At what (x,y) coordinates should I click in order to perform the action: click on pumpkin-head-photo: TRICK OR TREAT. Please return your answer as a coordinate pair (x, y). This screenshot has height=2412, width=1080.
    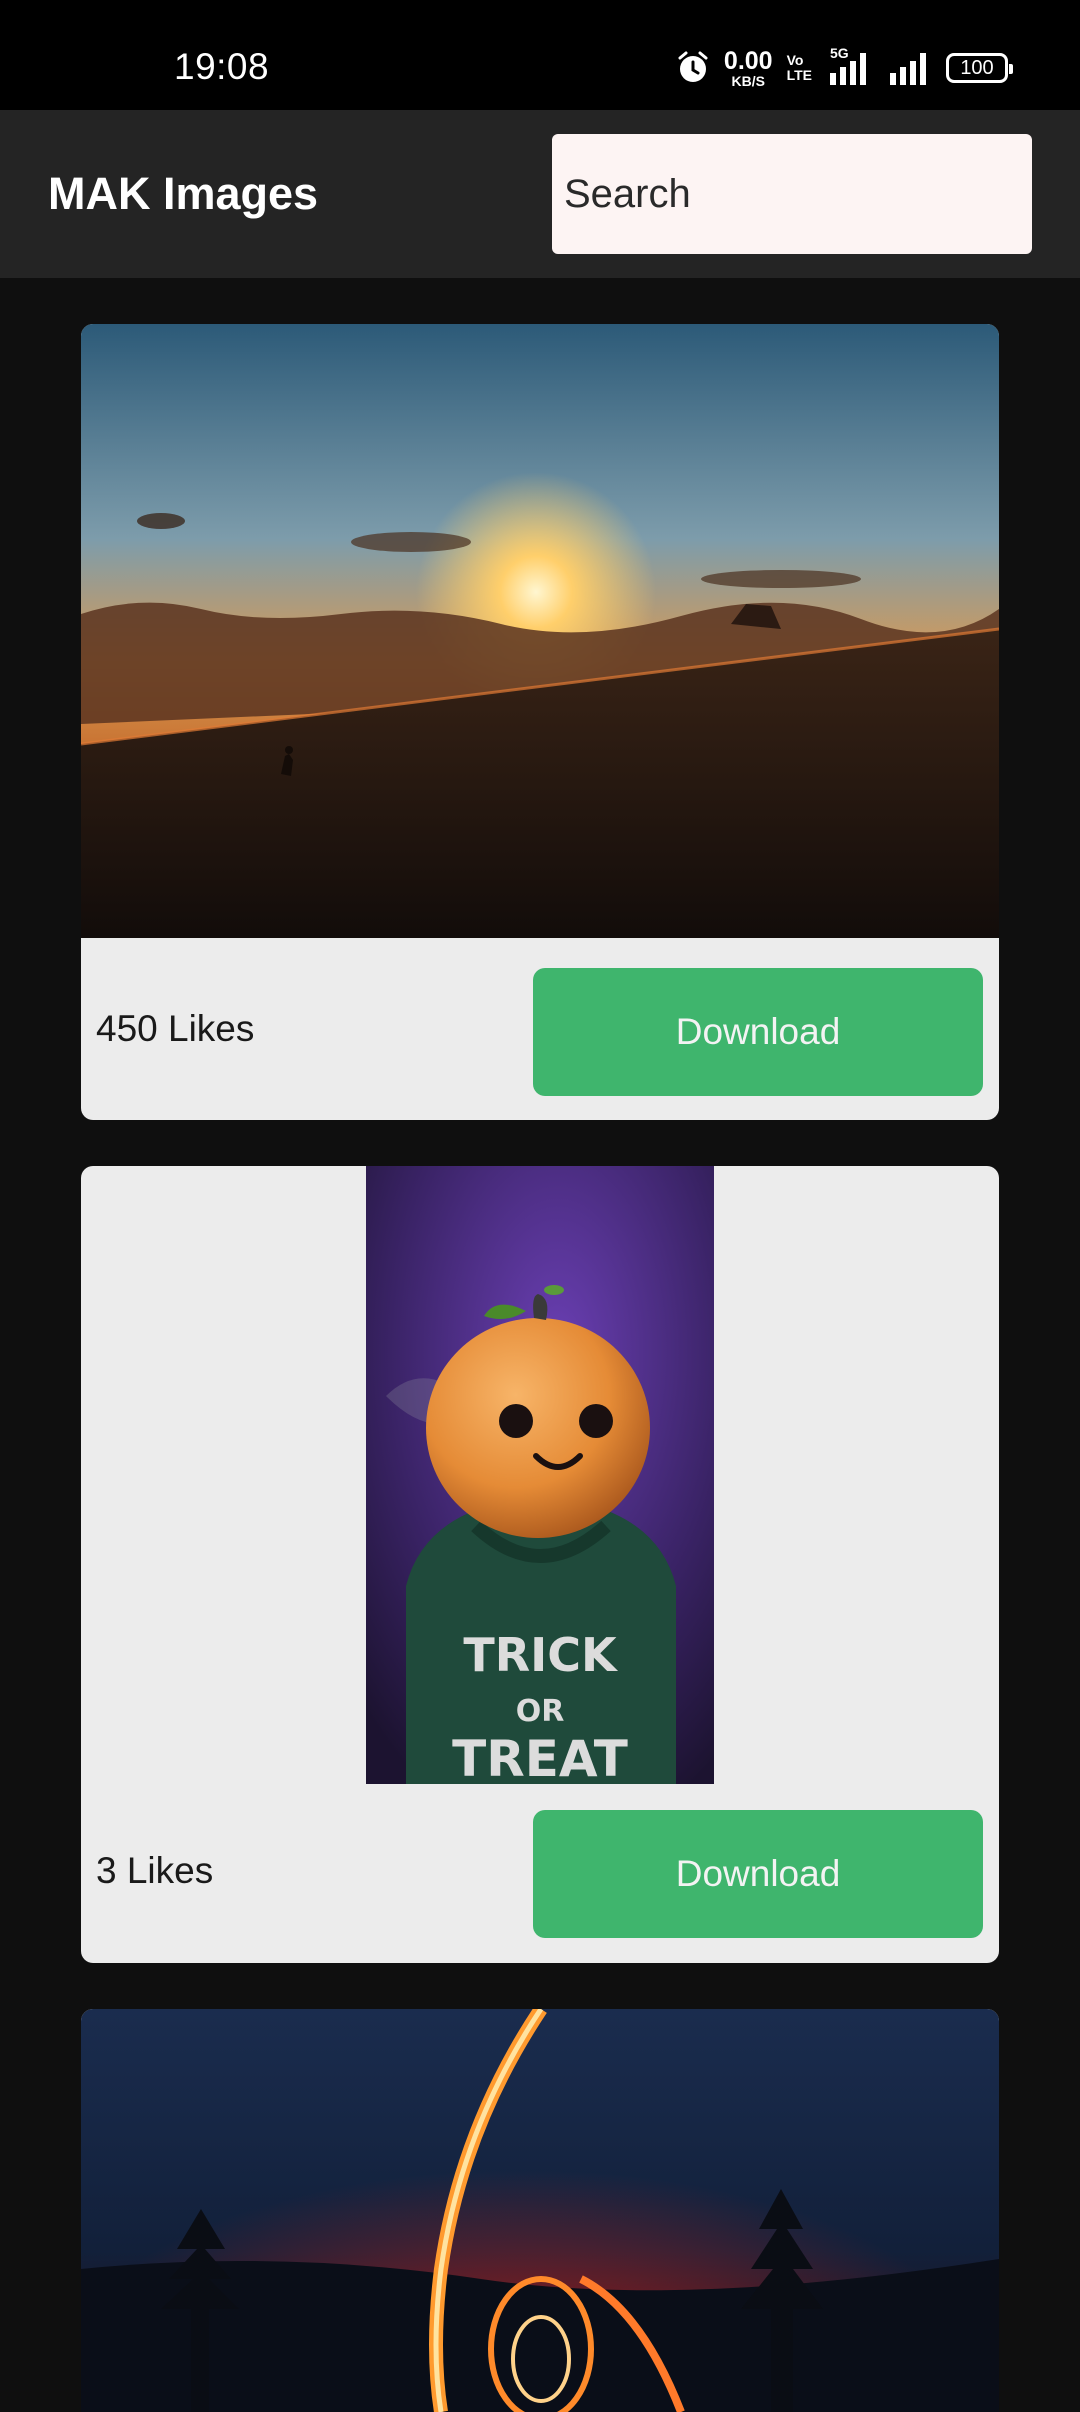
    Looking at the image, I should click on (540, 1475).